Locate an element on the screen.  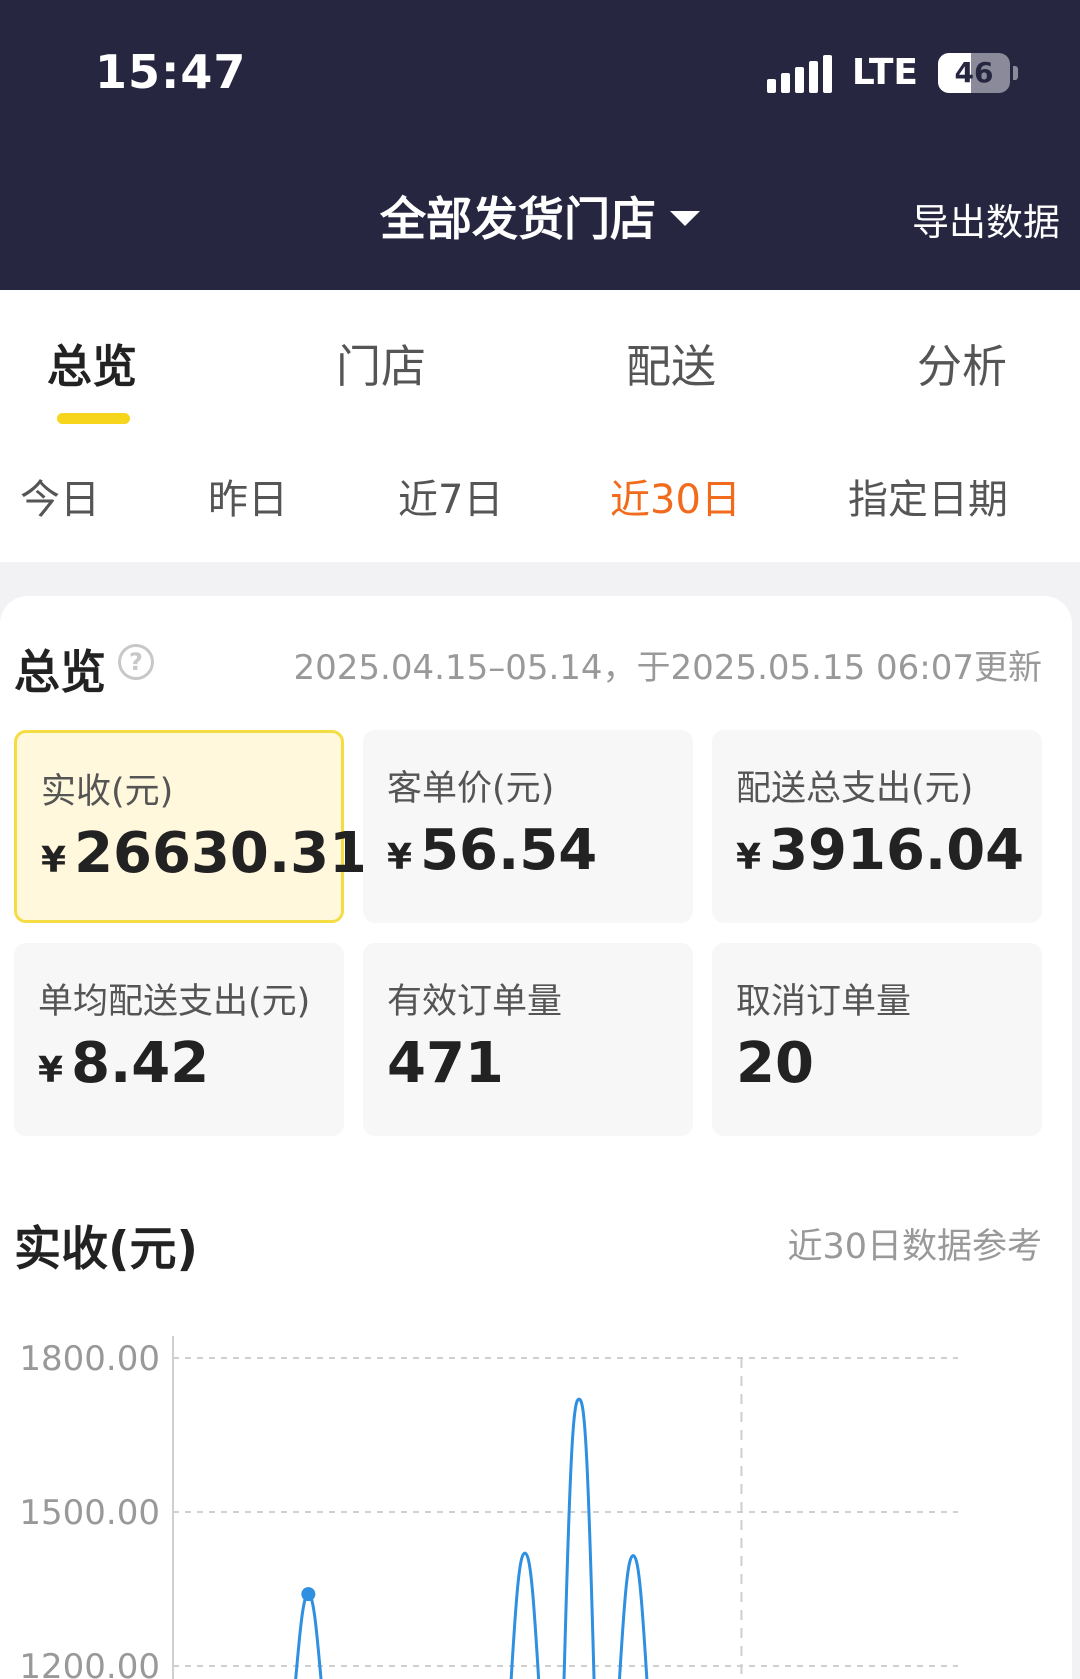
question-circle-icon: ? is located at coordinates (136, 662).